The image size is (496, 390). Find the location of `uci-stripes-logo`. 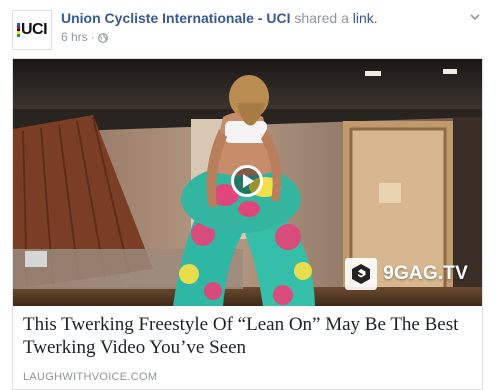

uci-stripes-logo is located at coordinates (18, 30).